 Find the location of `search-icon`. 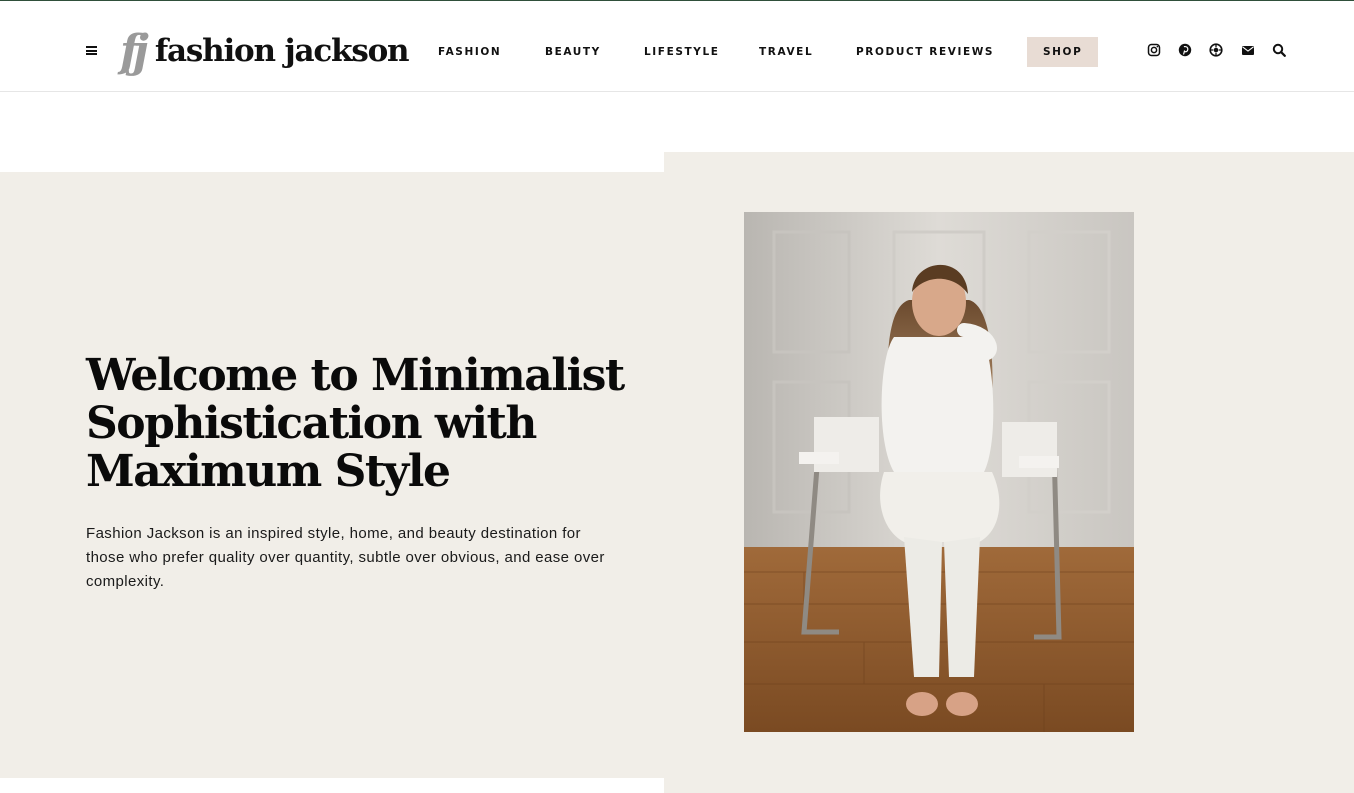

search-icon is located at coordinates (1279, 50).